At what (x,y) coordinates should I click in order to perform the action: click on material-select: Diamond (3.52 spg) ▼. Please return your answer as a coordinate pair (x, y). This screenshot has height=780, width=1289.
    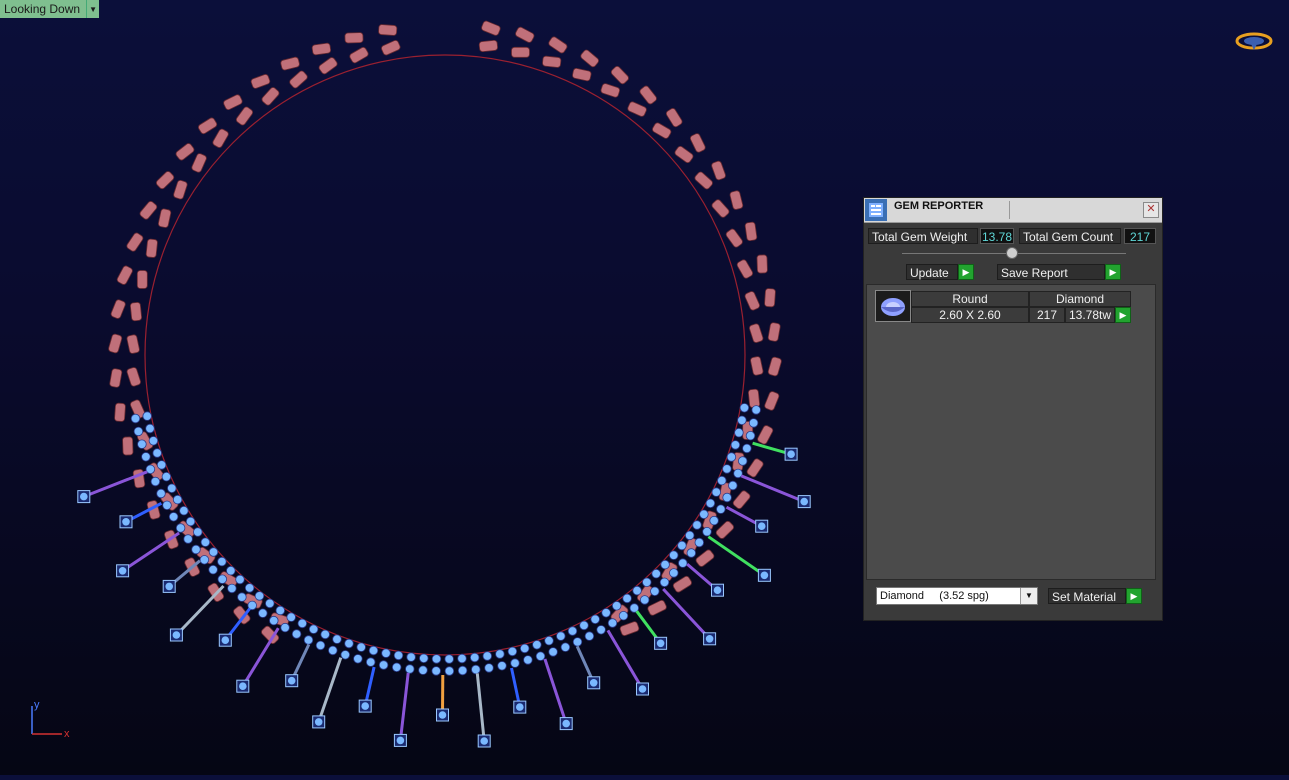
    Looking at the image, I should click on (957, 596).